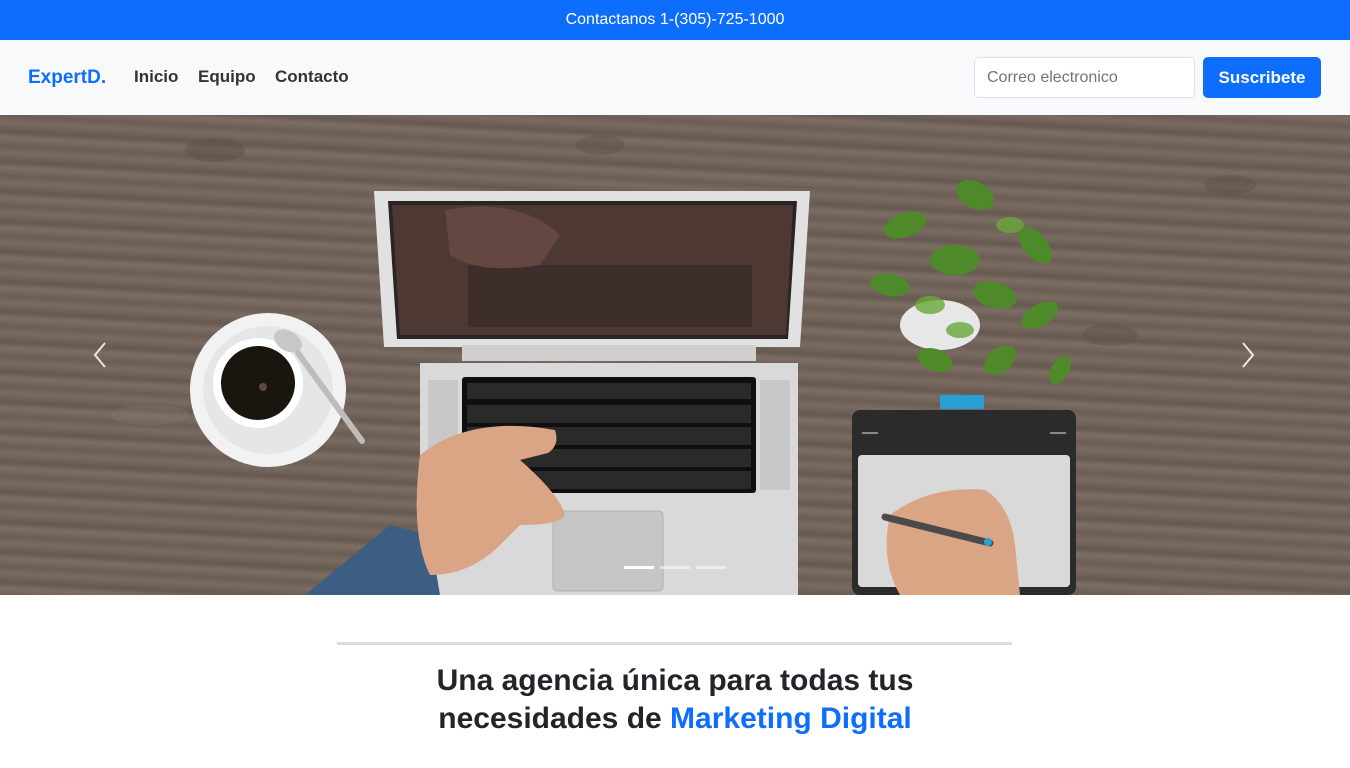 This screenshot has height=768, width=1350. I want to click on carousel-indicators, so click(675, 567).